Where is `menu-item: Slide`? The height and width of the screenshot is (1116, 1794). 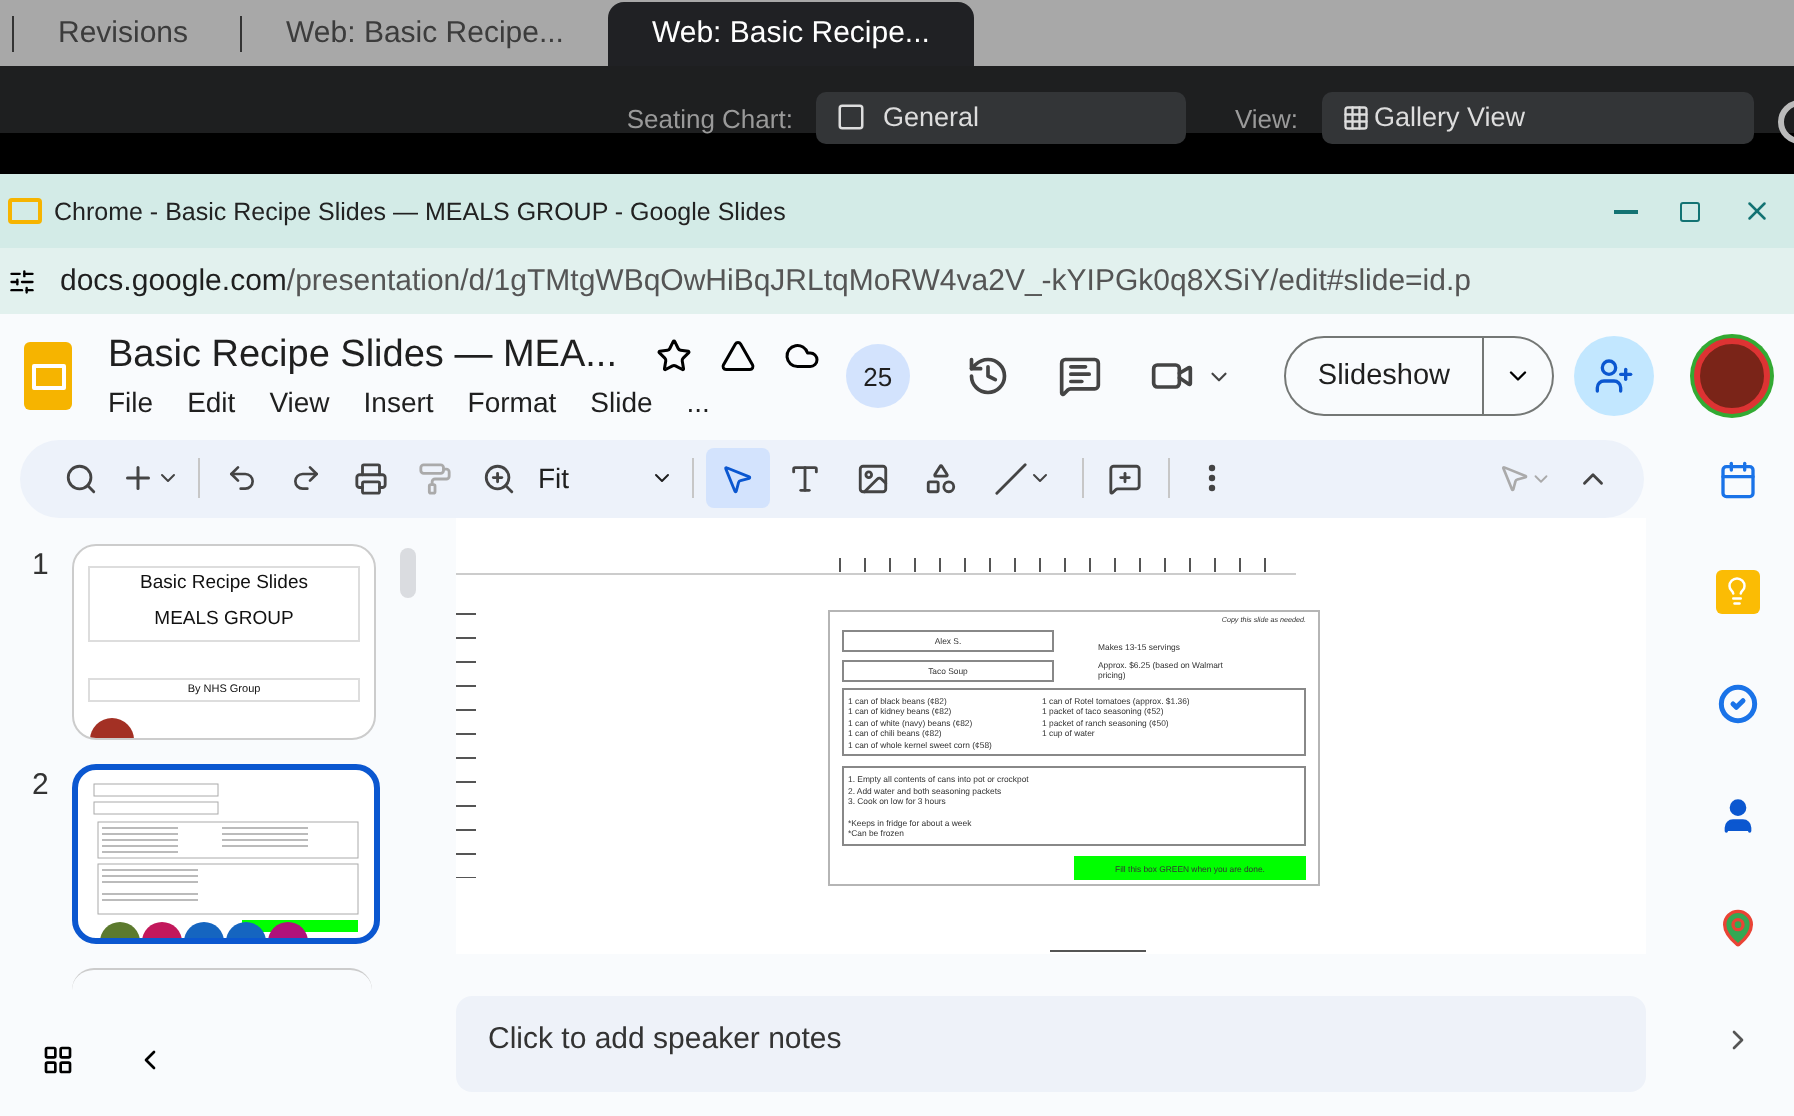
menu-item: Slide is located at coordinates (621, 402).